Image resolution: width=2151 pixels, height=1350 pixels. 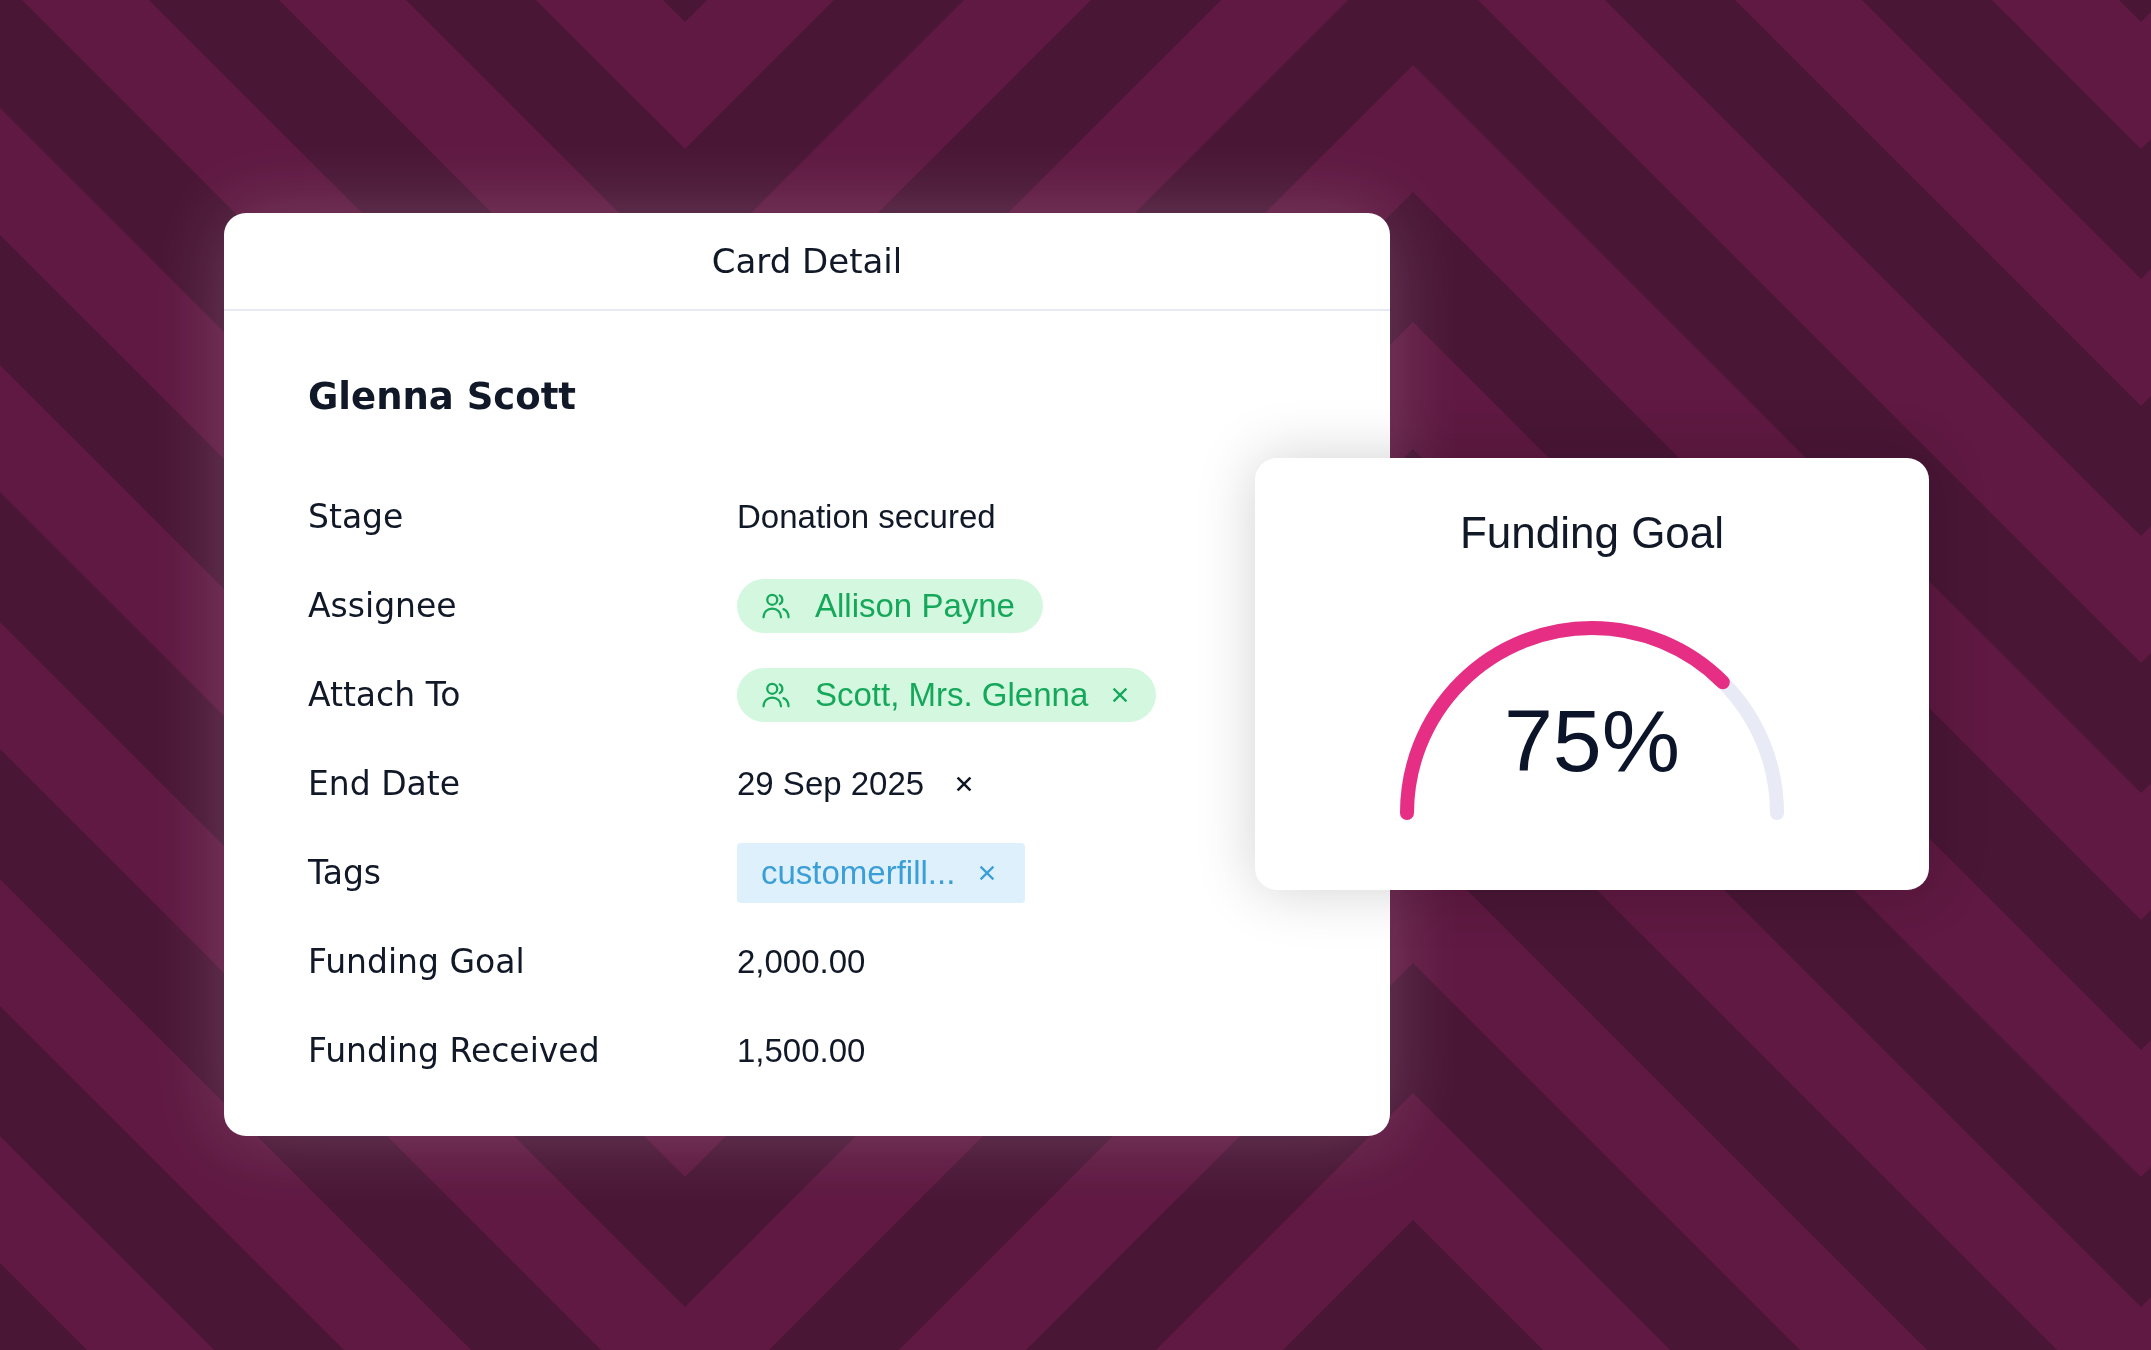 What do you see at coordinates (801, 961) in the screenshot?
I see `field-value: 2,000.00` at bounding box center [801, 961].